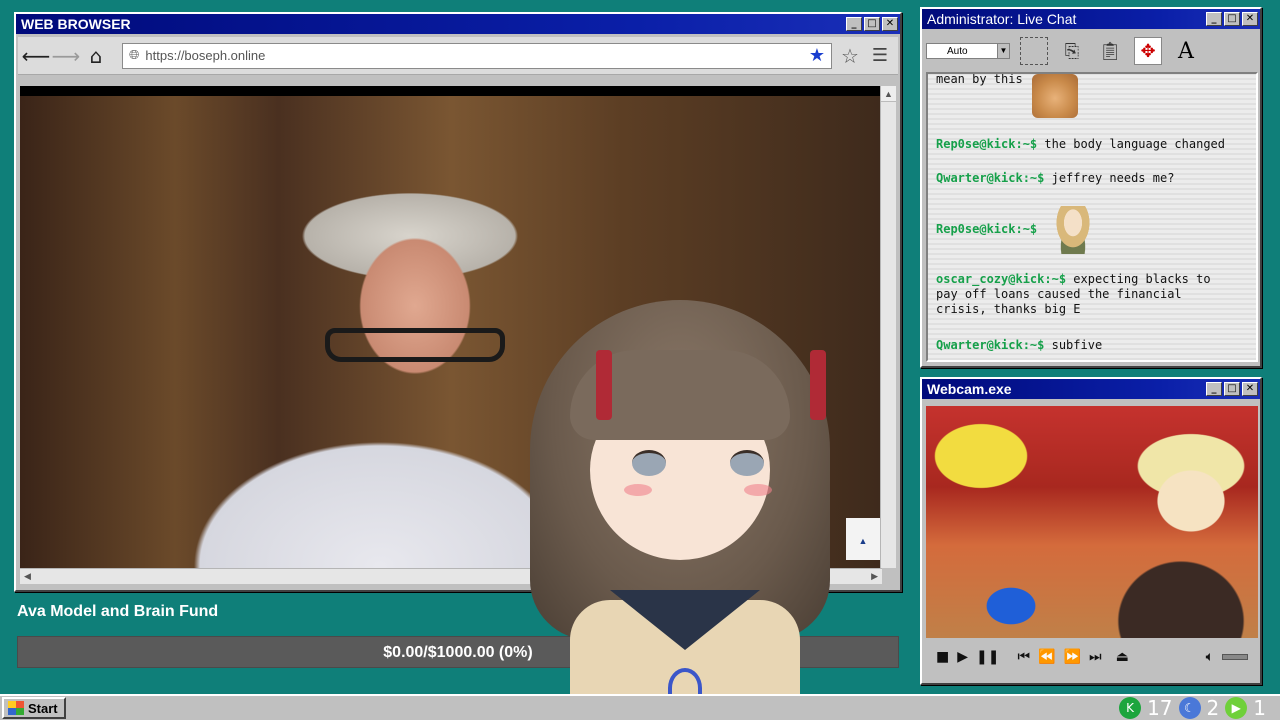 Image resolution: width=1280 pixels, height=720 pixels. I want to click on chat-titlebar: Administrator: Live Chat _ □ ✕, so click(1091, 19).